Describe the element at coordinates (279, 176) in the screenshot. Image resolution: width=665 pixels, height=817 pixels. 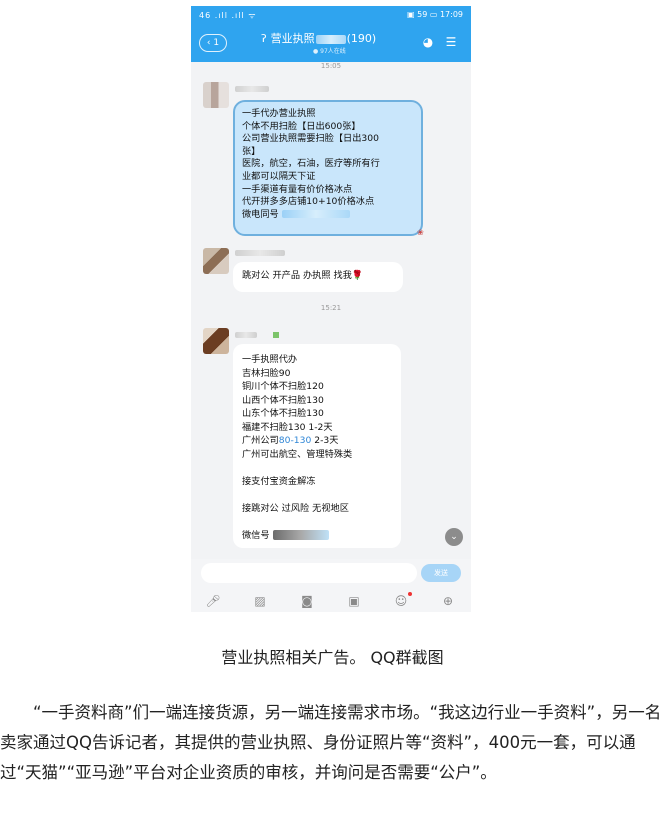
I see `message-line: 业都可以隔天下证` at that location.